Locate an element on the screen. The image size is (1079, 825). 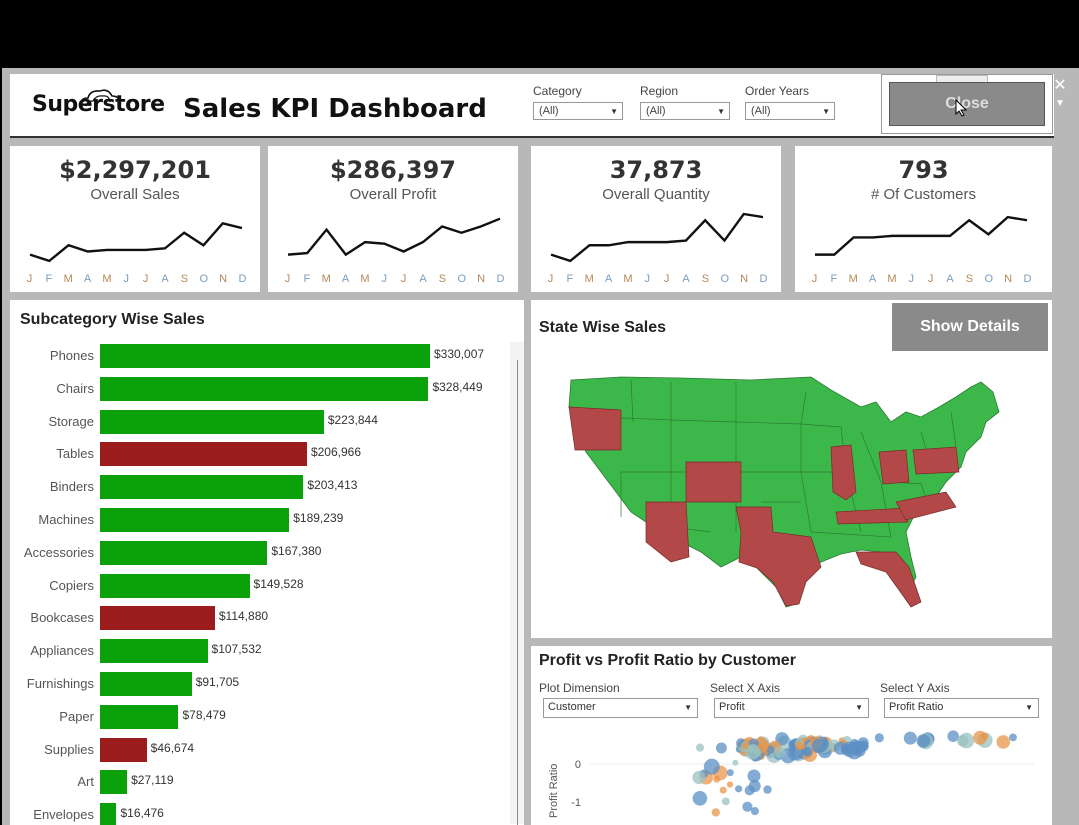
category-filter: Category (All) ▼ is located at coordinates (578, 102).